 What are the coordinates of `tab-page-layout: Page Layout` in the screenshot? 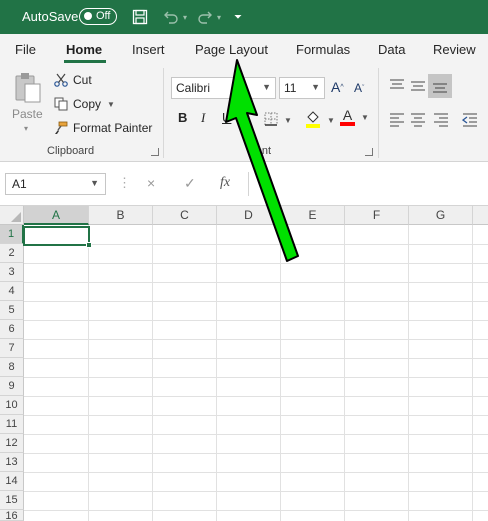 It's located at (231, 49).